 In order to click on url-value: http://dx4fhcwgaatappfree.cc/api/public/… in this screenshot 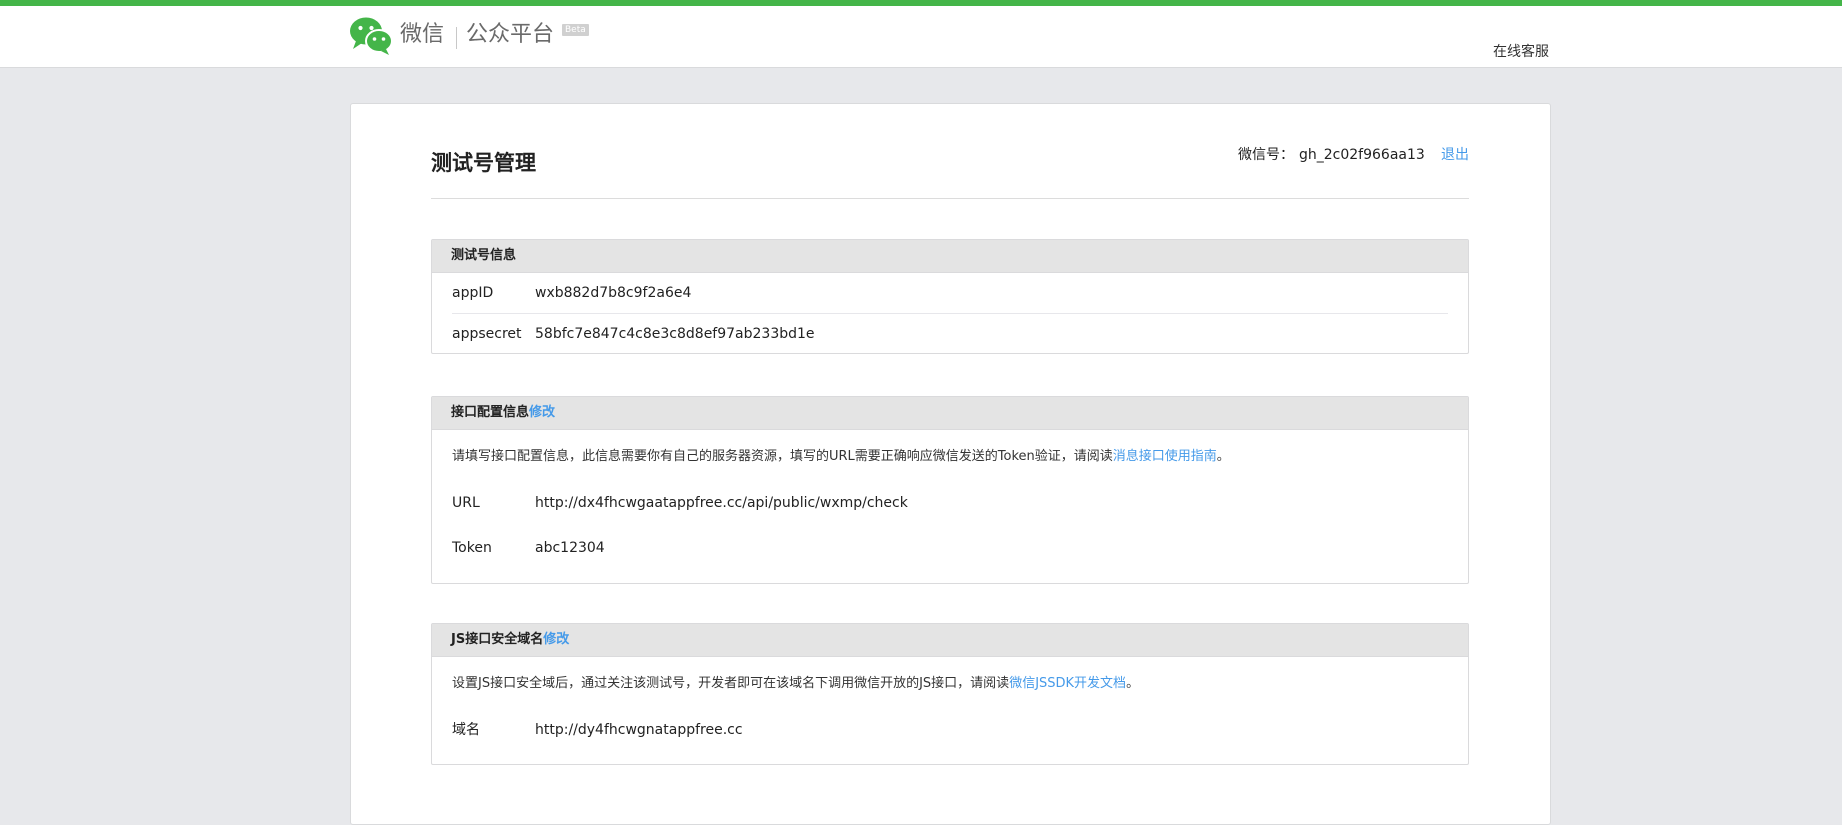, I will do `click(721, 503)`.